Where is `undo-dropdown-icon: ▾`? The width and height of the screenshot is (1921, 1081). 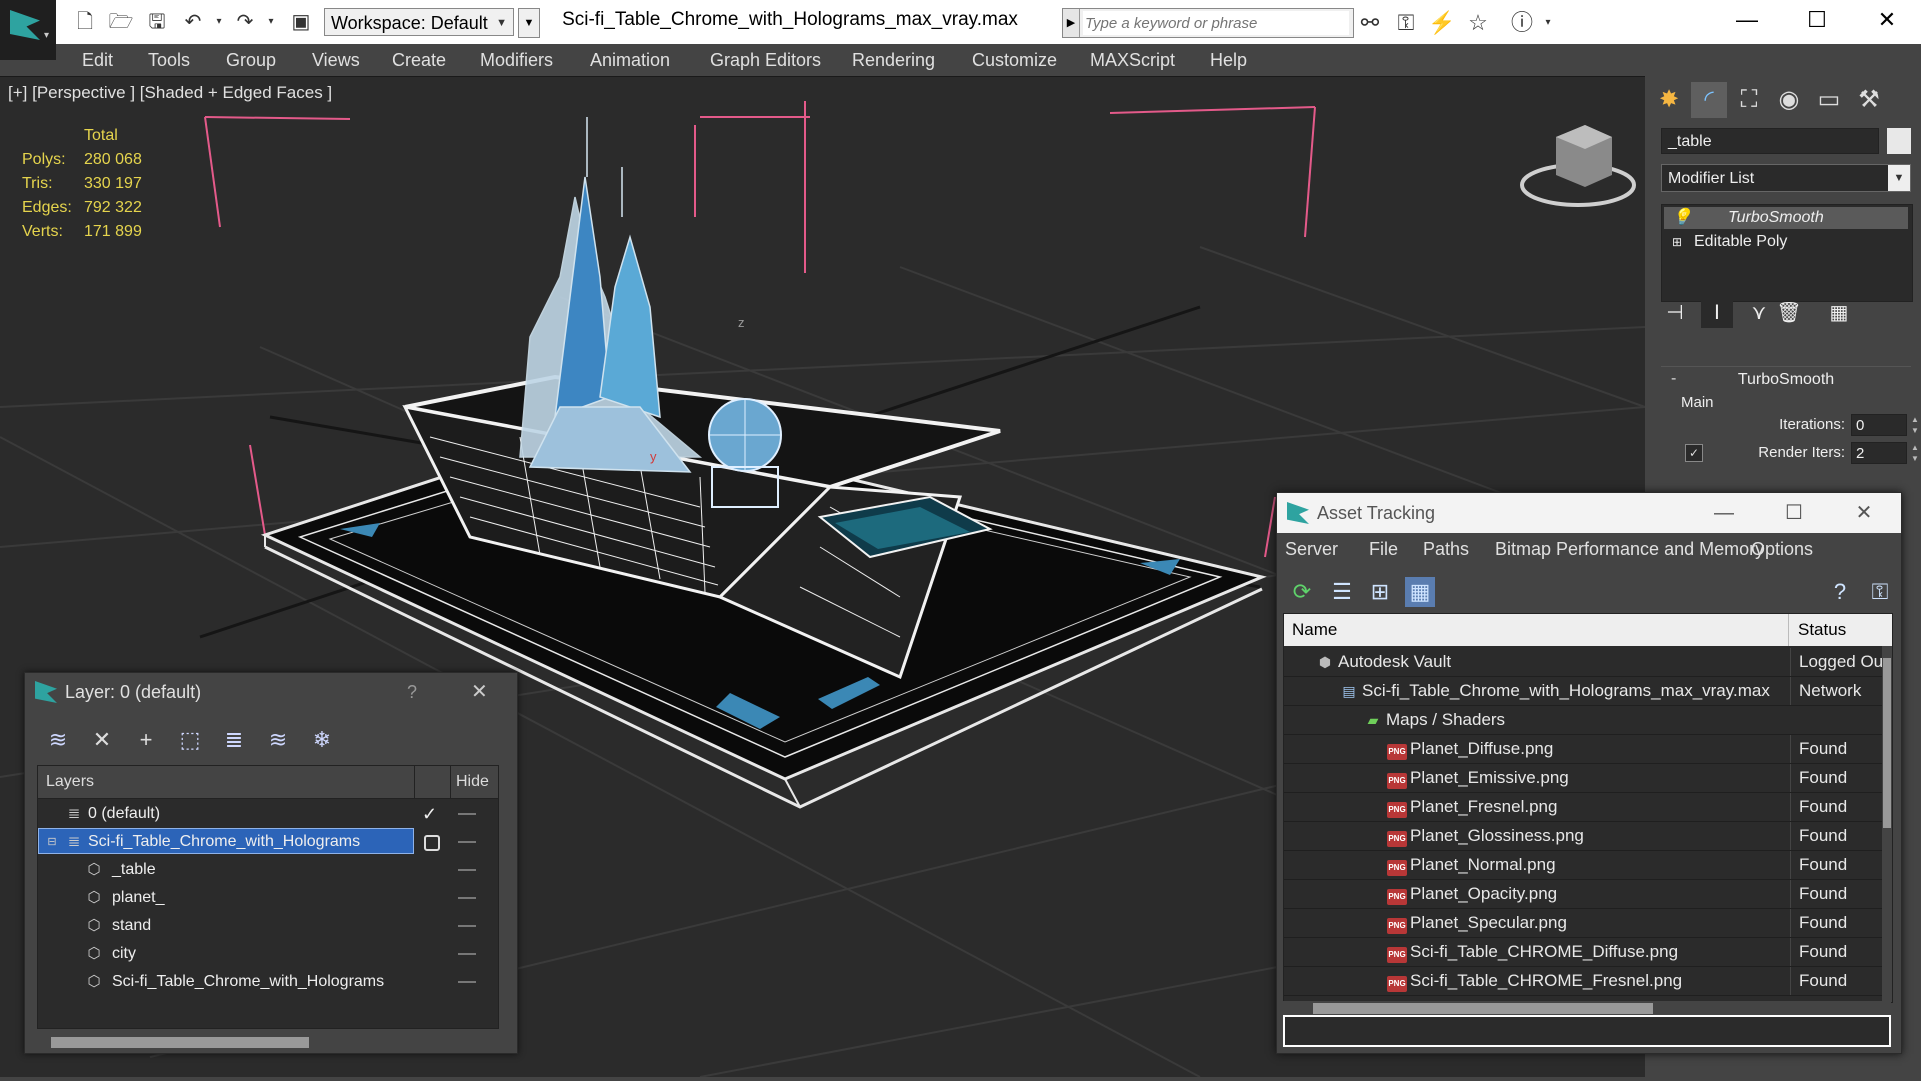 undo-dropdown-icon: ▾ is located at coordinates (219, 22).